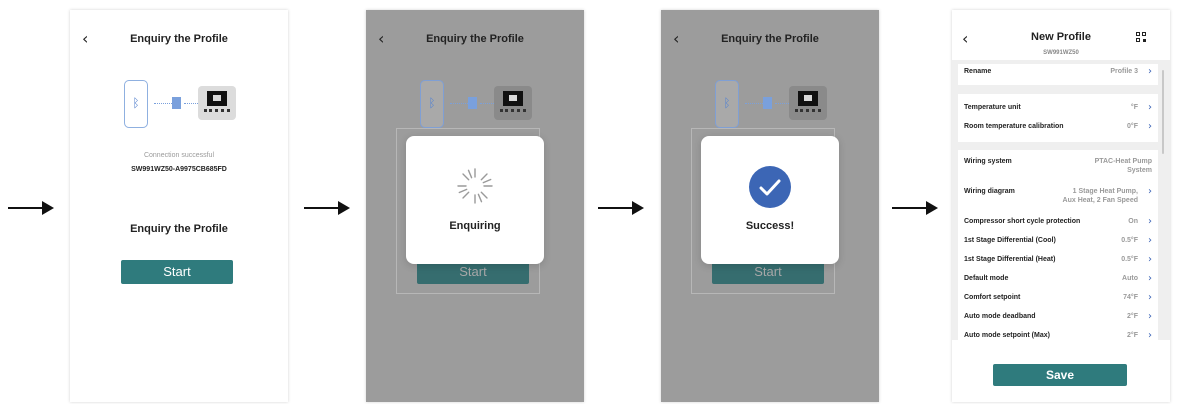 This screenshot has height=404, width=1180. What do you see at coordinates (1132, 126) in the screenshot?
I see `setting-value: 0°F` at bounding box center [1132, 126].